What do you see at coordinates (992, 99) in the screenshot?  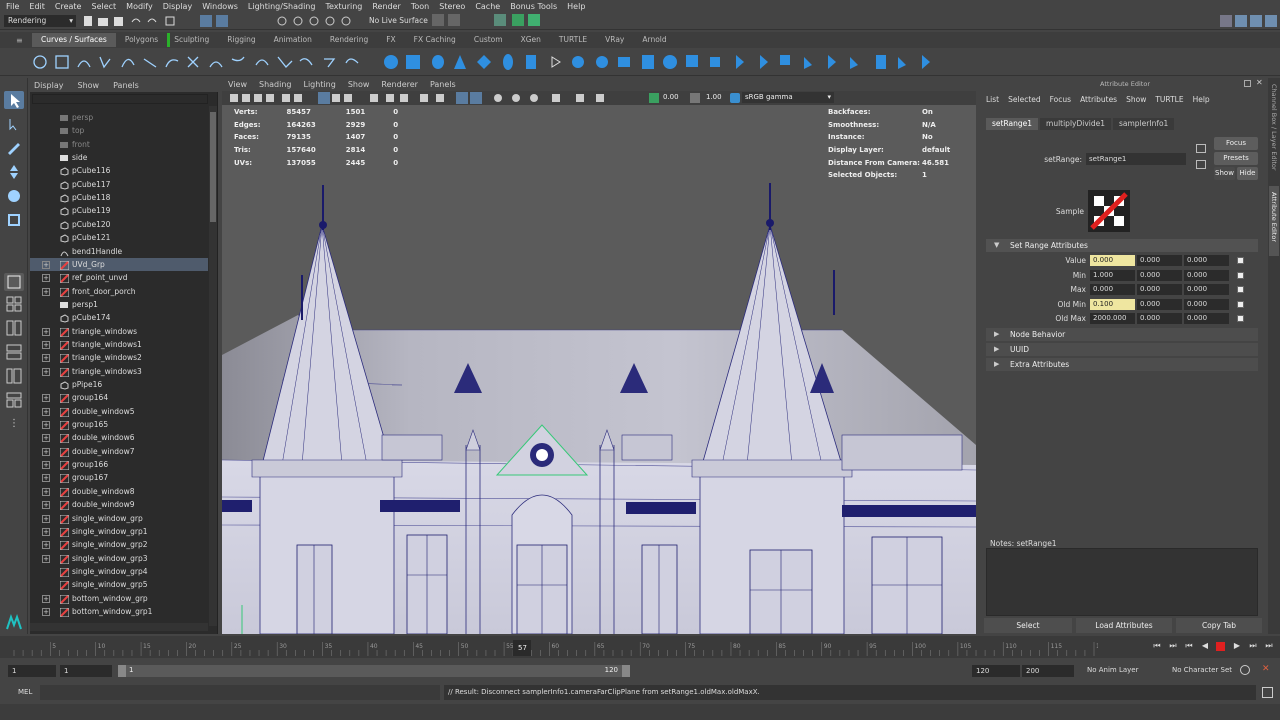 I see `ae-menu-list: List` at bounding box center [992, 99].